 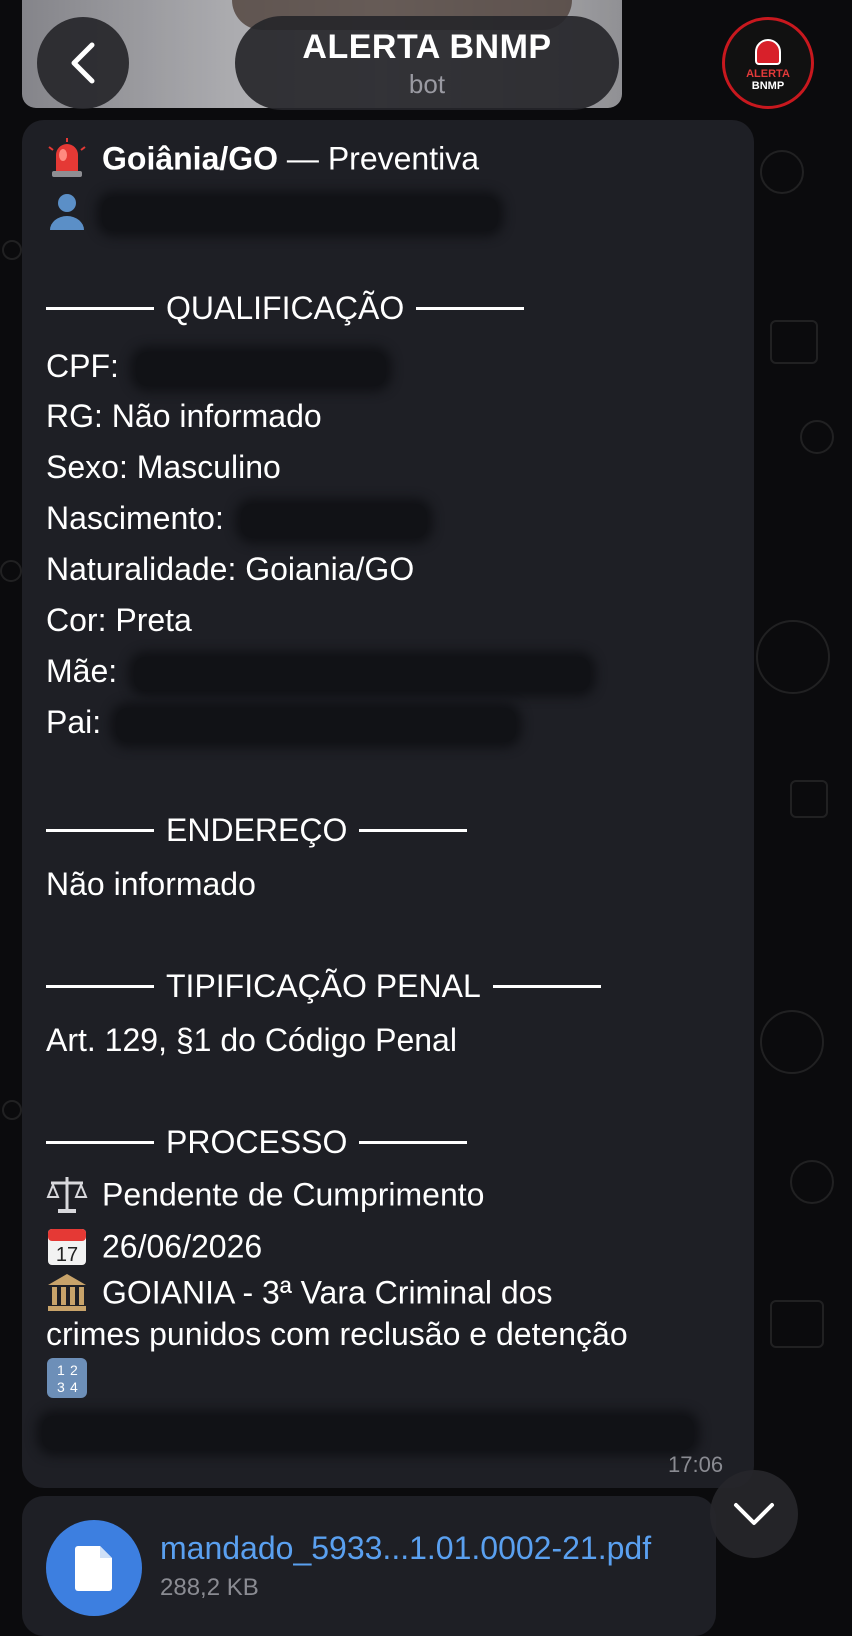 I want to click on field-cor: Cor: Preta, so click(x=119, y=620).